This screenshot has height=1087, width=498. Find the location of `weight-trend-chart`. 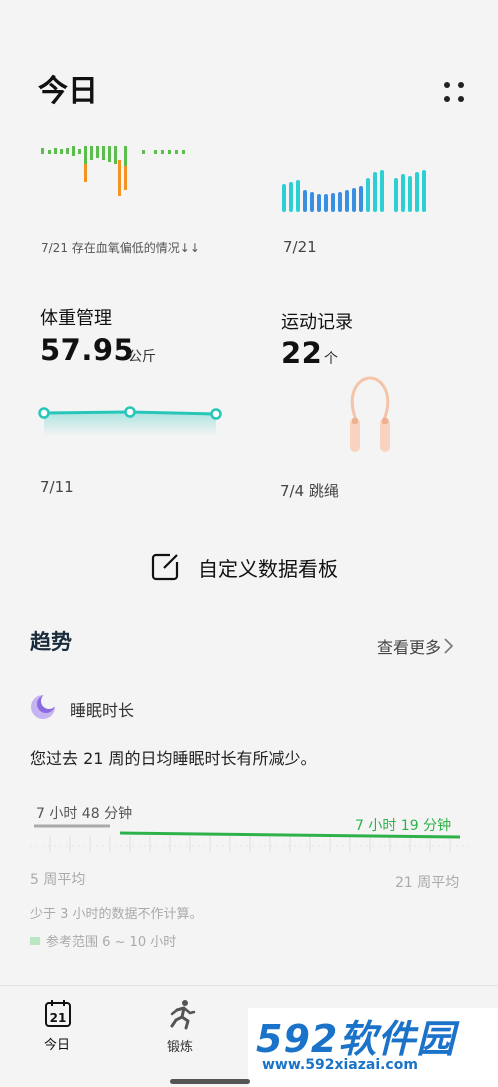

weight-trend-chart is located at coordinates (132, 418).